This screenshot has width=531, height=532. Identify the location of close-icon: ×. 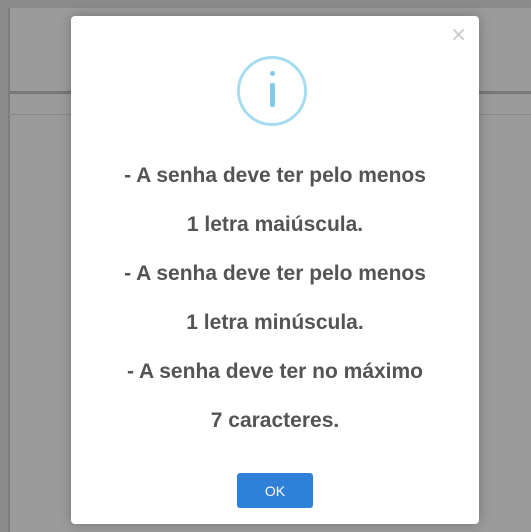
(458, 34).